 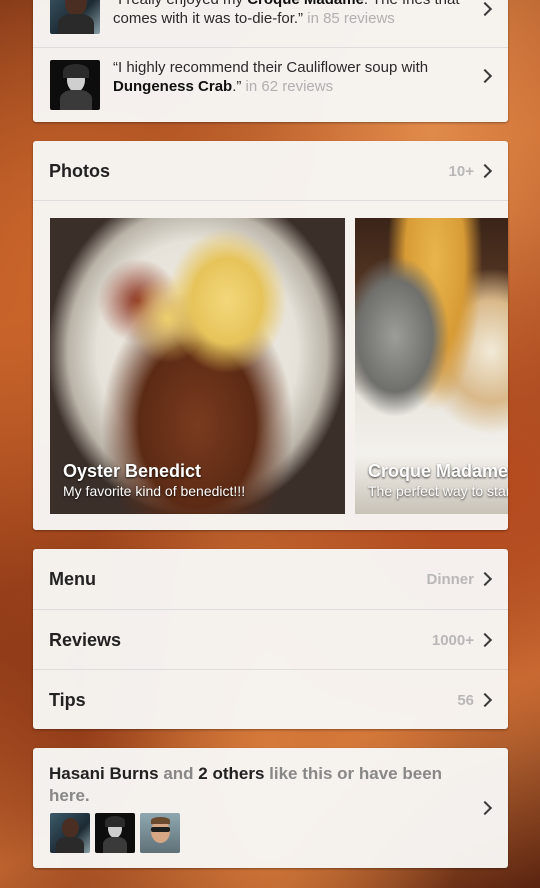 I want to click on nav-label: Tips, so click(x=67, y=700).